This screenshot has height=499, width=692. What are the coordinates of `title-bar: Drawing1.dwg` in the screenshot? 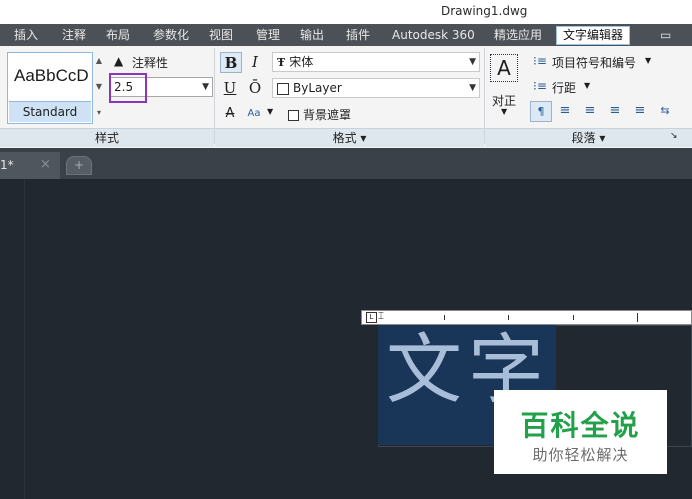 It's located at (346, 12).